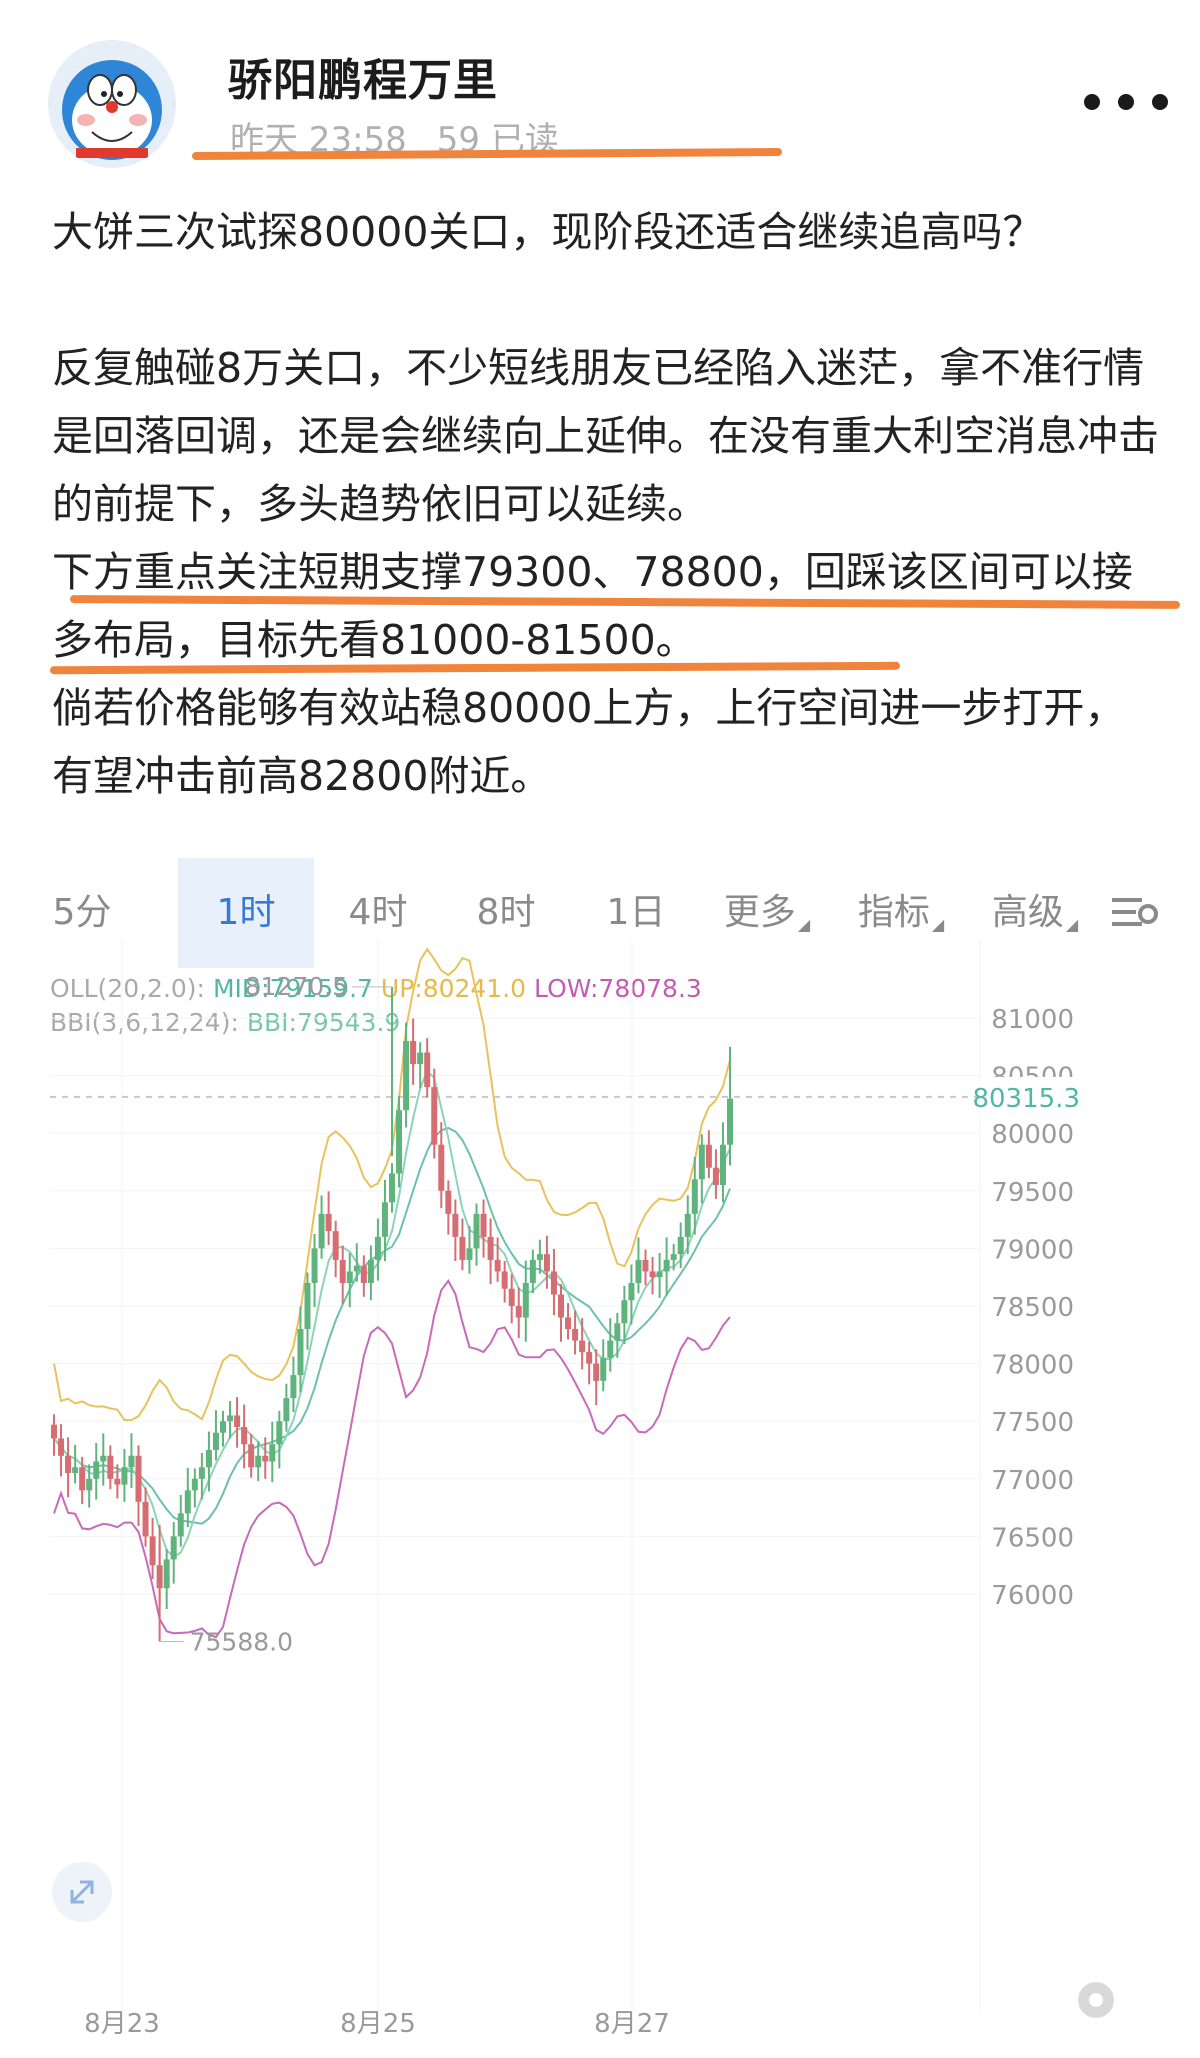 This screenshot has height=2058, width=1200. Describe the element at coordinates (1032, 1020) in the screenshot. I see `y-tick-label: 81000` at that location.